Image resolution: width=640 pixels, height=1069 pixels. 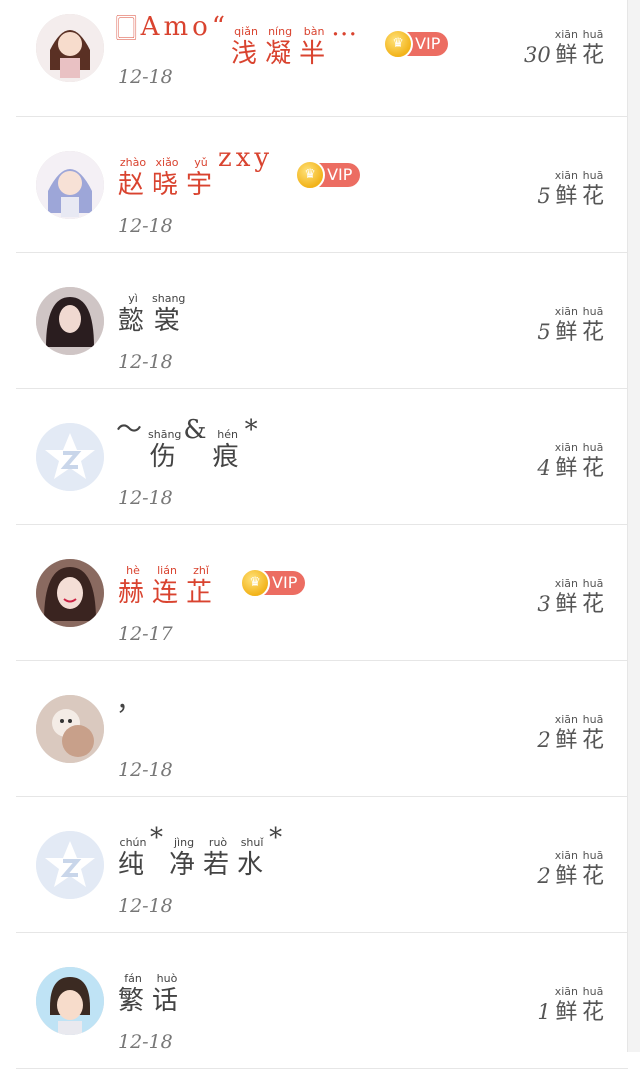 I want to click on user-name: ～ shāng 伤 & hén 痕 *, so click(x=189, y=443).